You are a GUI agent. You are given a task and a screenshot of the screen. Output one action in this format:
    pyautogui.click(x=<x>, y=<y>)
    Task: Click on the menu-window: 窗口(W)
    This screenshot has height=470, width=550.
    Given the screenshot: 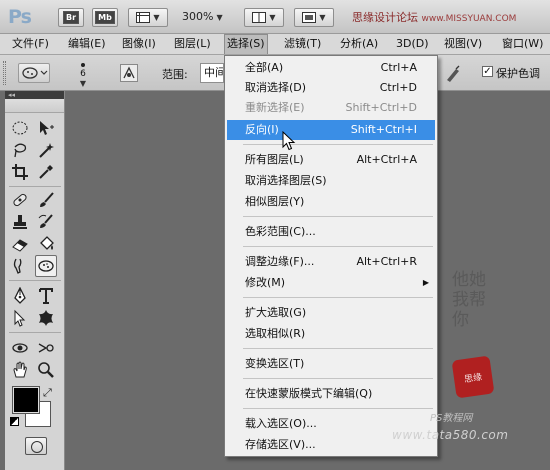 What is the action you would take?
    pyautogui.click(x=522, y=44)
    